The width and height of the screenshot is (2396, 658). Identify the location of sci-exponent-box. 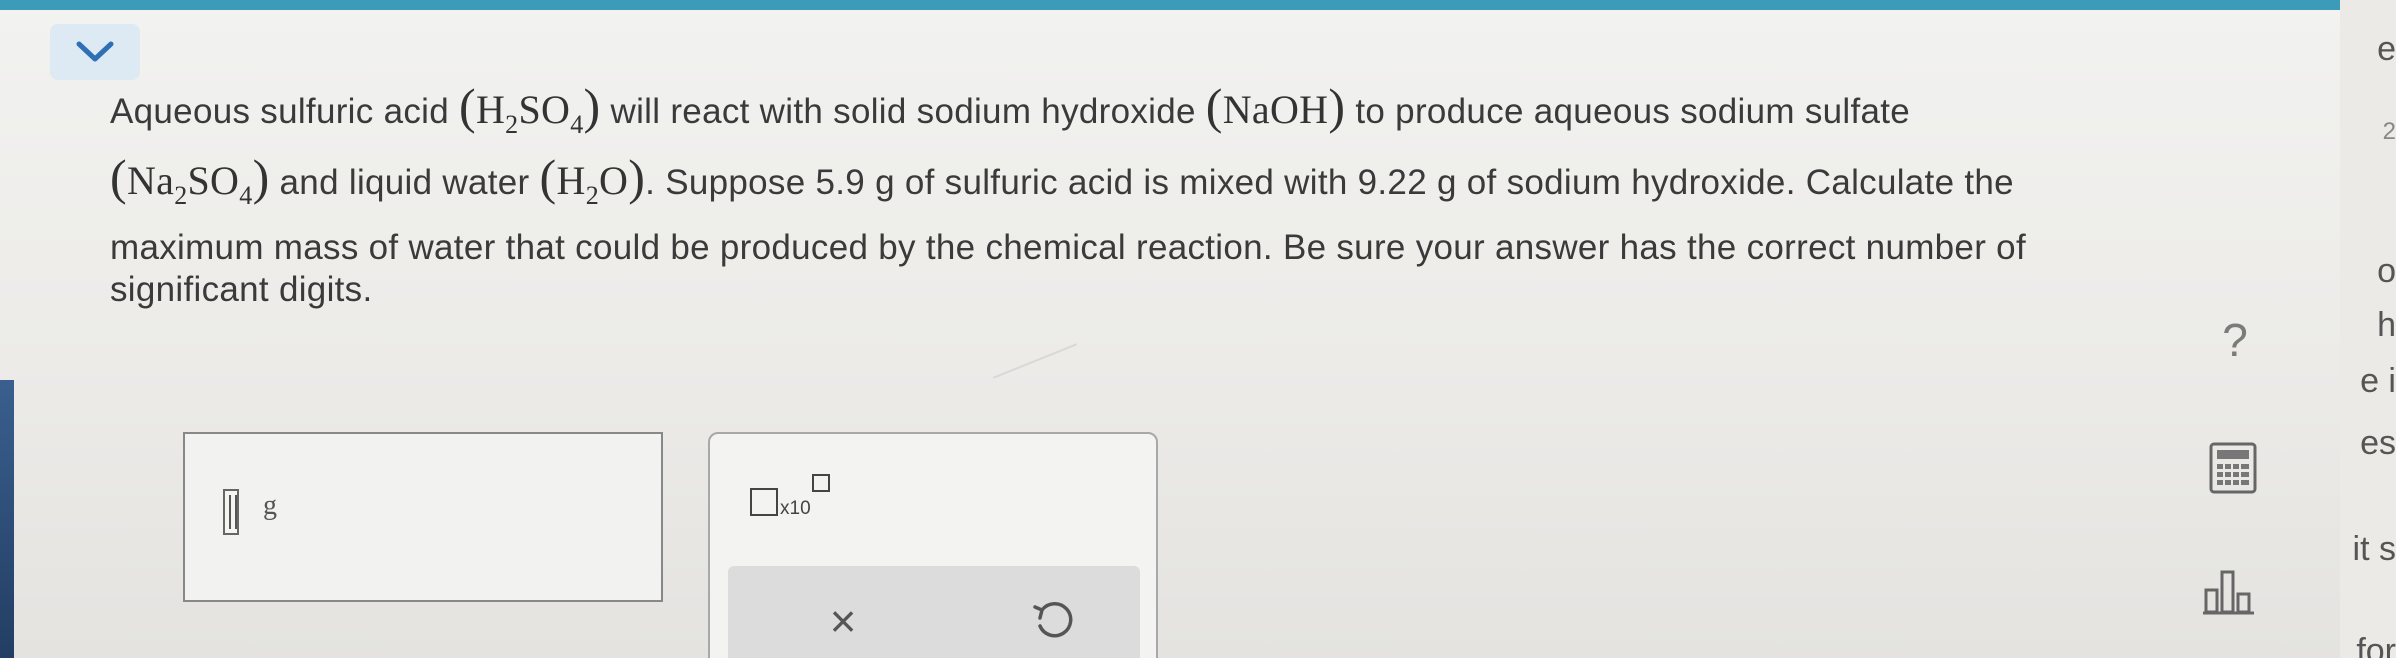
(821, 483).